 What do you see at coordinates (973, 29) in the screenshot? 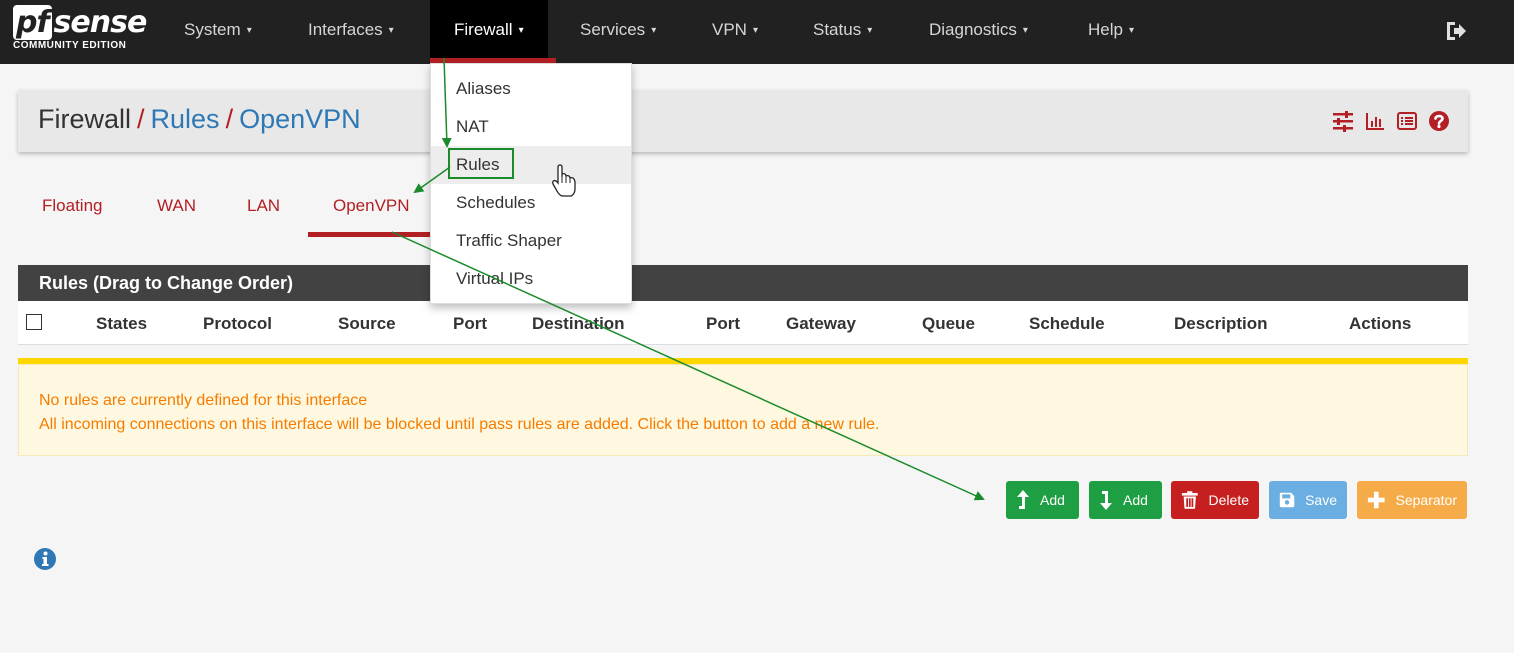
I see `nav-diagnostics-label: Diagnostics` at bounding box center [973, 29].